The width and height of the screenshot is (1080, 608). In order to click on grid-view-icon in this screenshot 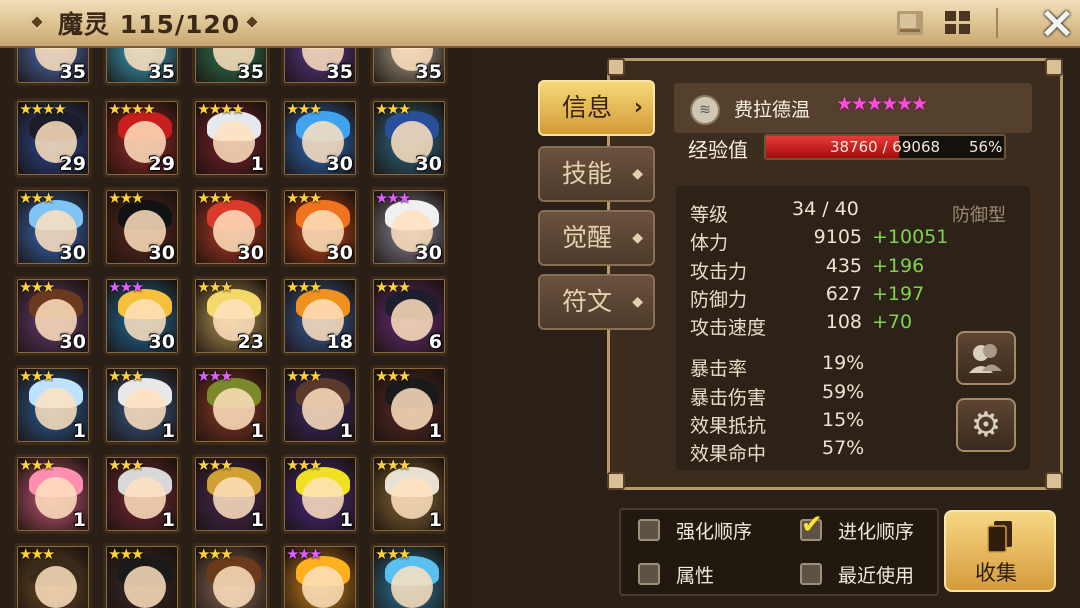, I will do `click(958, 23)`.